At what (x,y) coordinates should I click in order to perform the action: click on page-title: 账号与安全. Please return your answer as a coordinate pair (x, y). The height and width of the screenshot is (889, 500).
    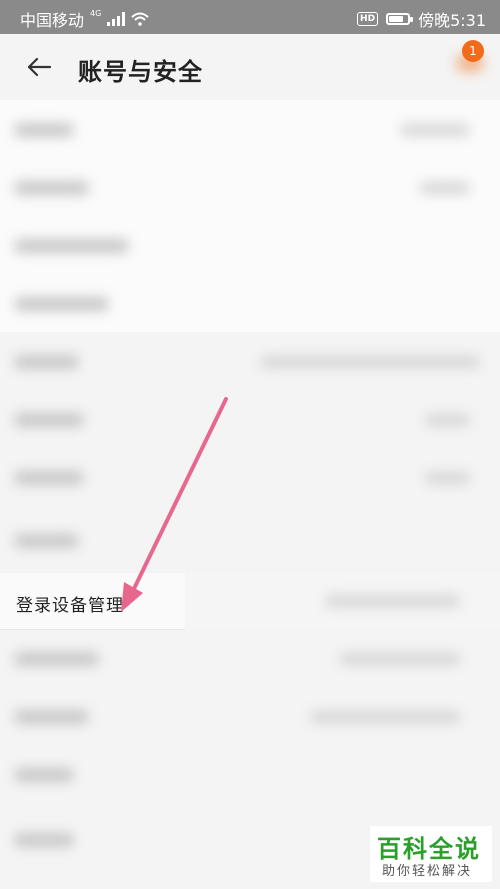
    Looking at the image, I should click on (140, 72).